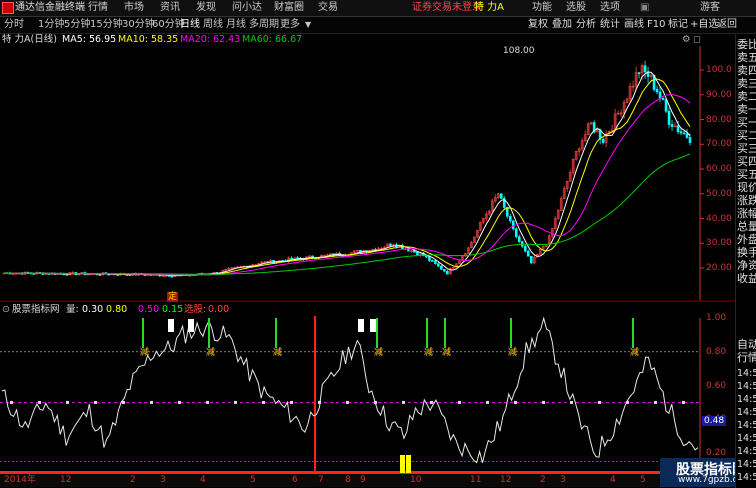 The width and height of the screenshot is (756, 488). What do you see at coordinates (330, 480) in the screenshot?
I see `date-axis: 2014年 12 2 3 4 5 6 7 8 9 10 11 12 2 3 4 5` at bounding box center [330, 480].